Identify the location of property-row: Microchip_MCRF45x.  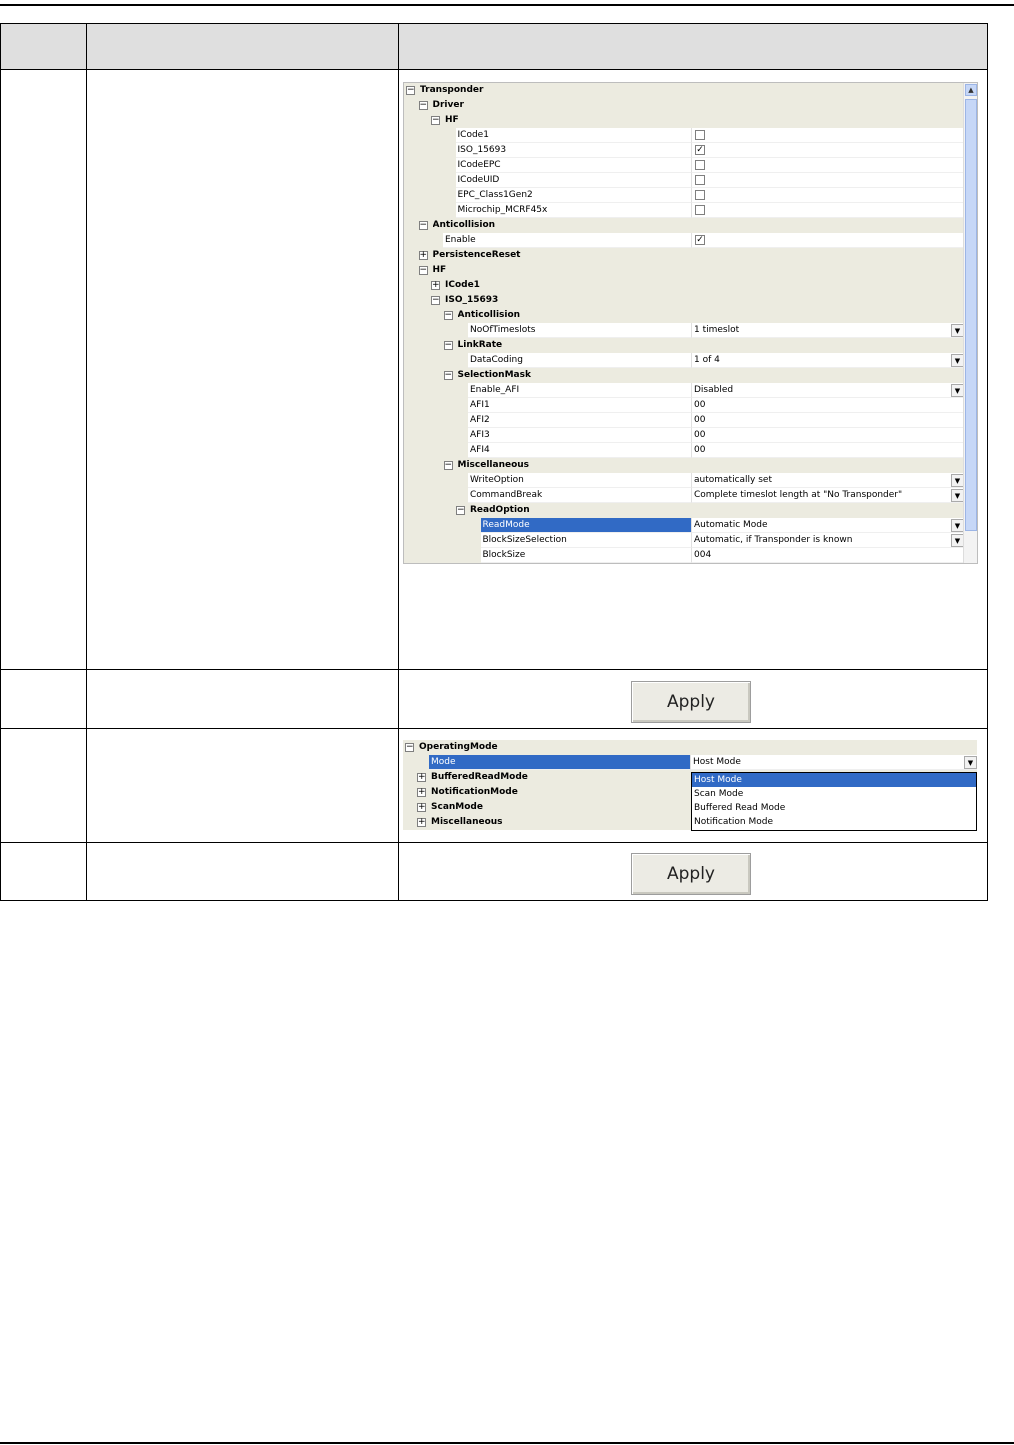
(684, 210).